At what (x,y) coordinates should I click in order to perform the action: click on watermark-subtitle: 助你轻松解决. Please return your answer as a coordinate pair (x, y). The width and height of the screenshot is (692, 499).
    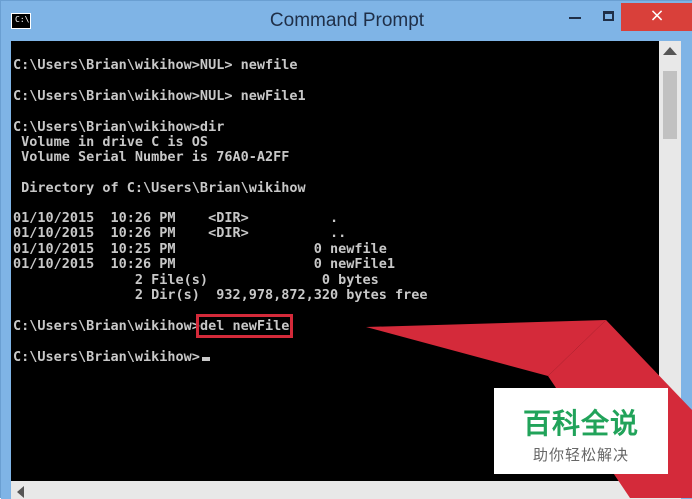
    Looking at the image, I should click on (580, 455).